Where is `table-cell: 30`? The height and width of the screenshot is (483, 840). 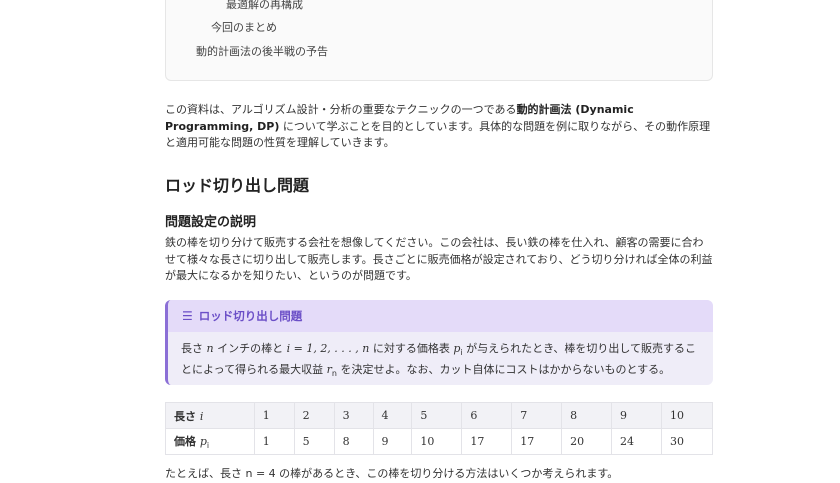 table-cell: 30 is located at coordinates (687, 441).